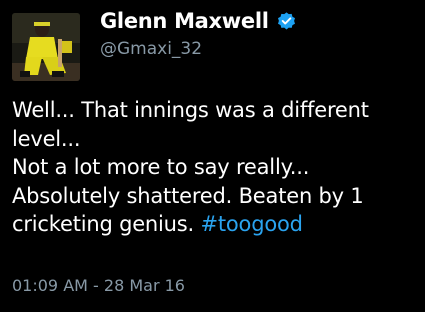 This screenshot has height=312, width=425. I want to click on author-name: Glenn Maxwell, so click(184, 21).